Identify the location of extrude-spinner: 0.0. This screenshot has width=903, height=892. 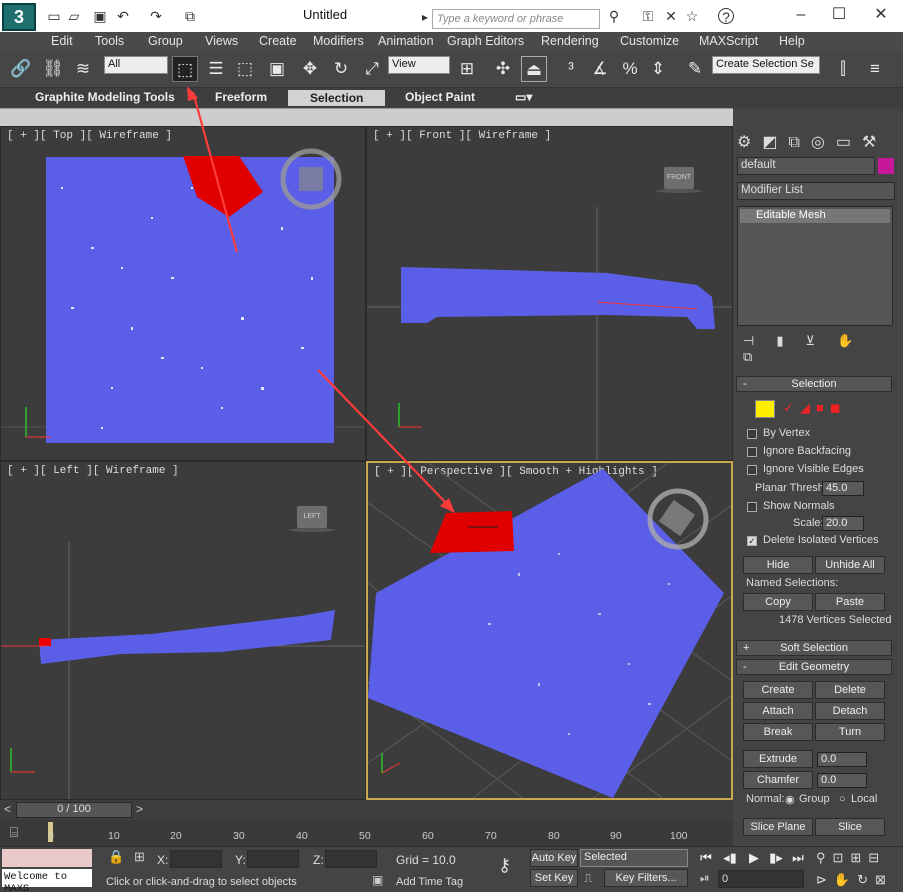
(842, 759).